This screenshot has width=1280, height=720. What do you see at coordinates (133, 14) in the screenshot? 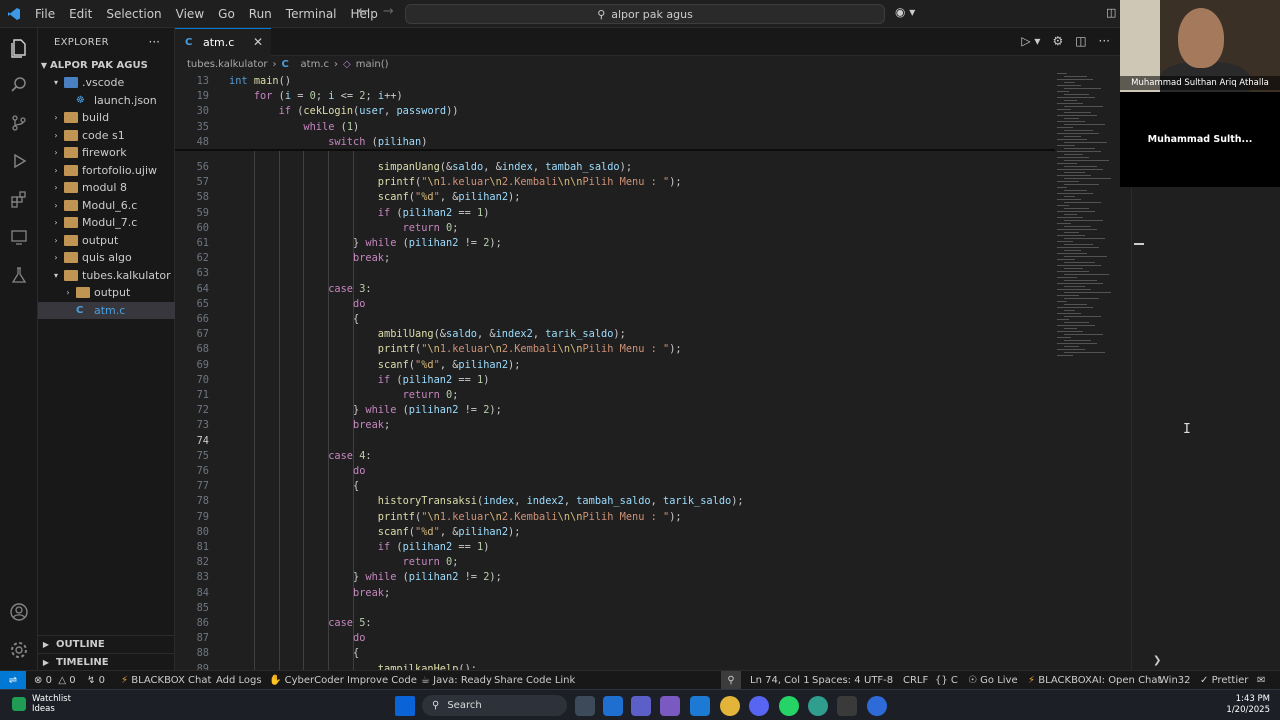
I see `menu-item-selection: Selection` at bounding box center [133, 14].